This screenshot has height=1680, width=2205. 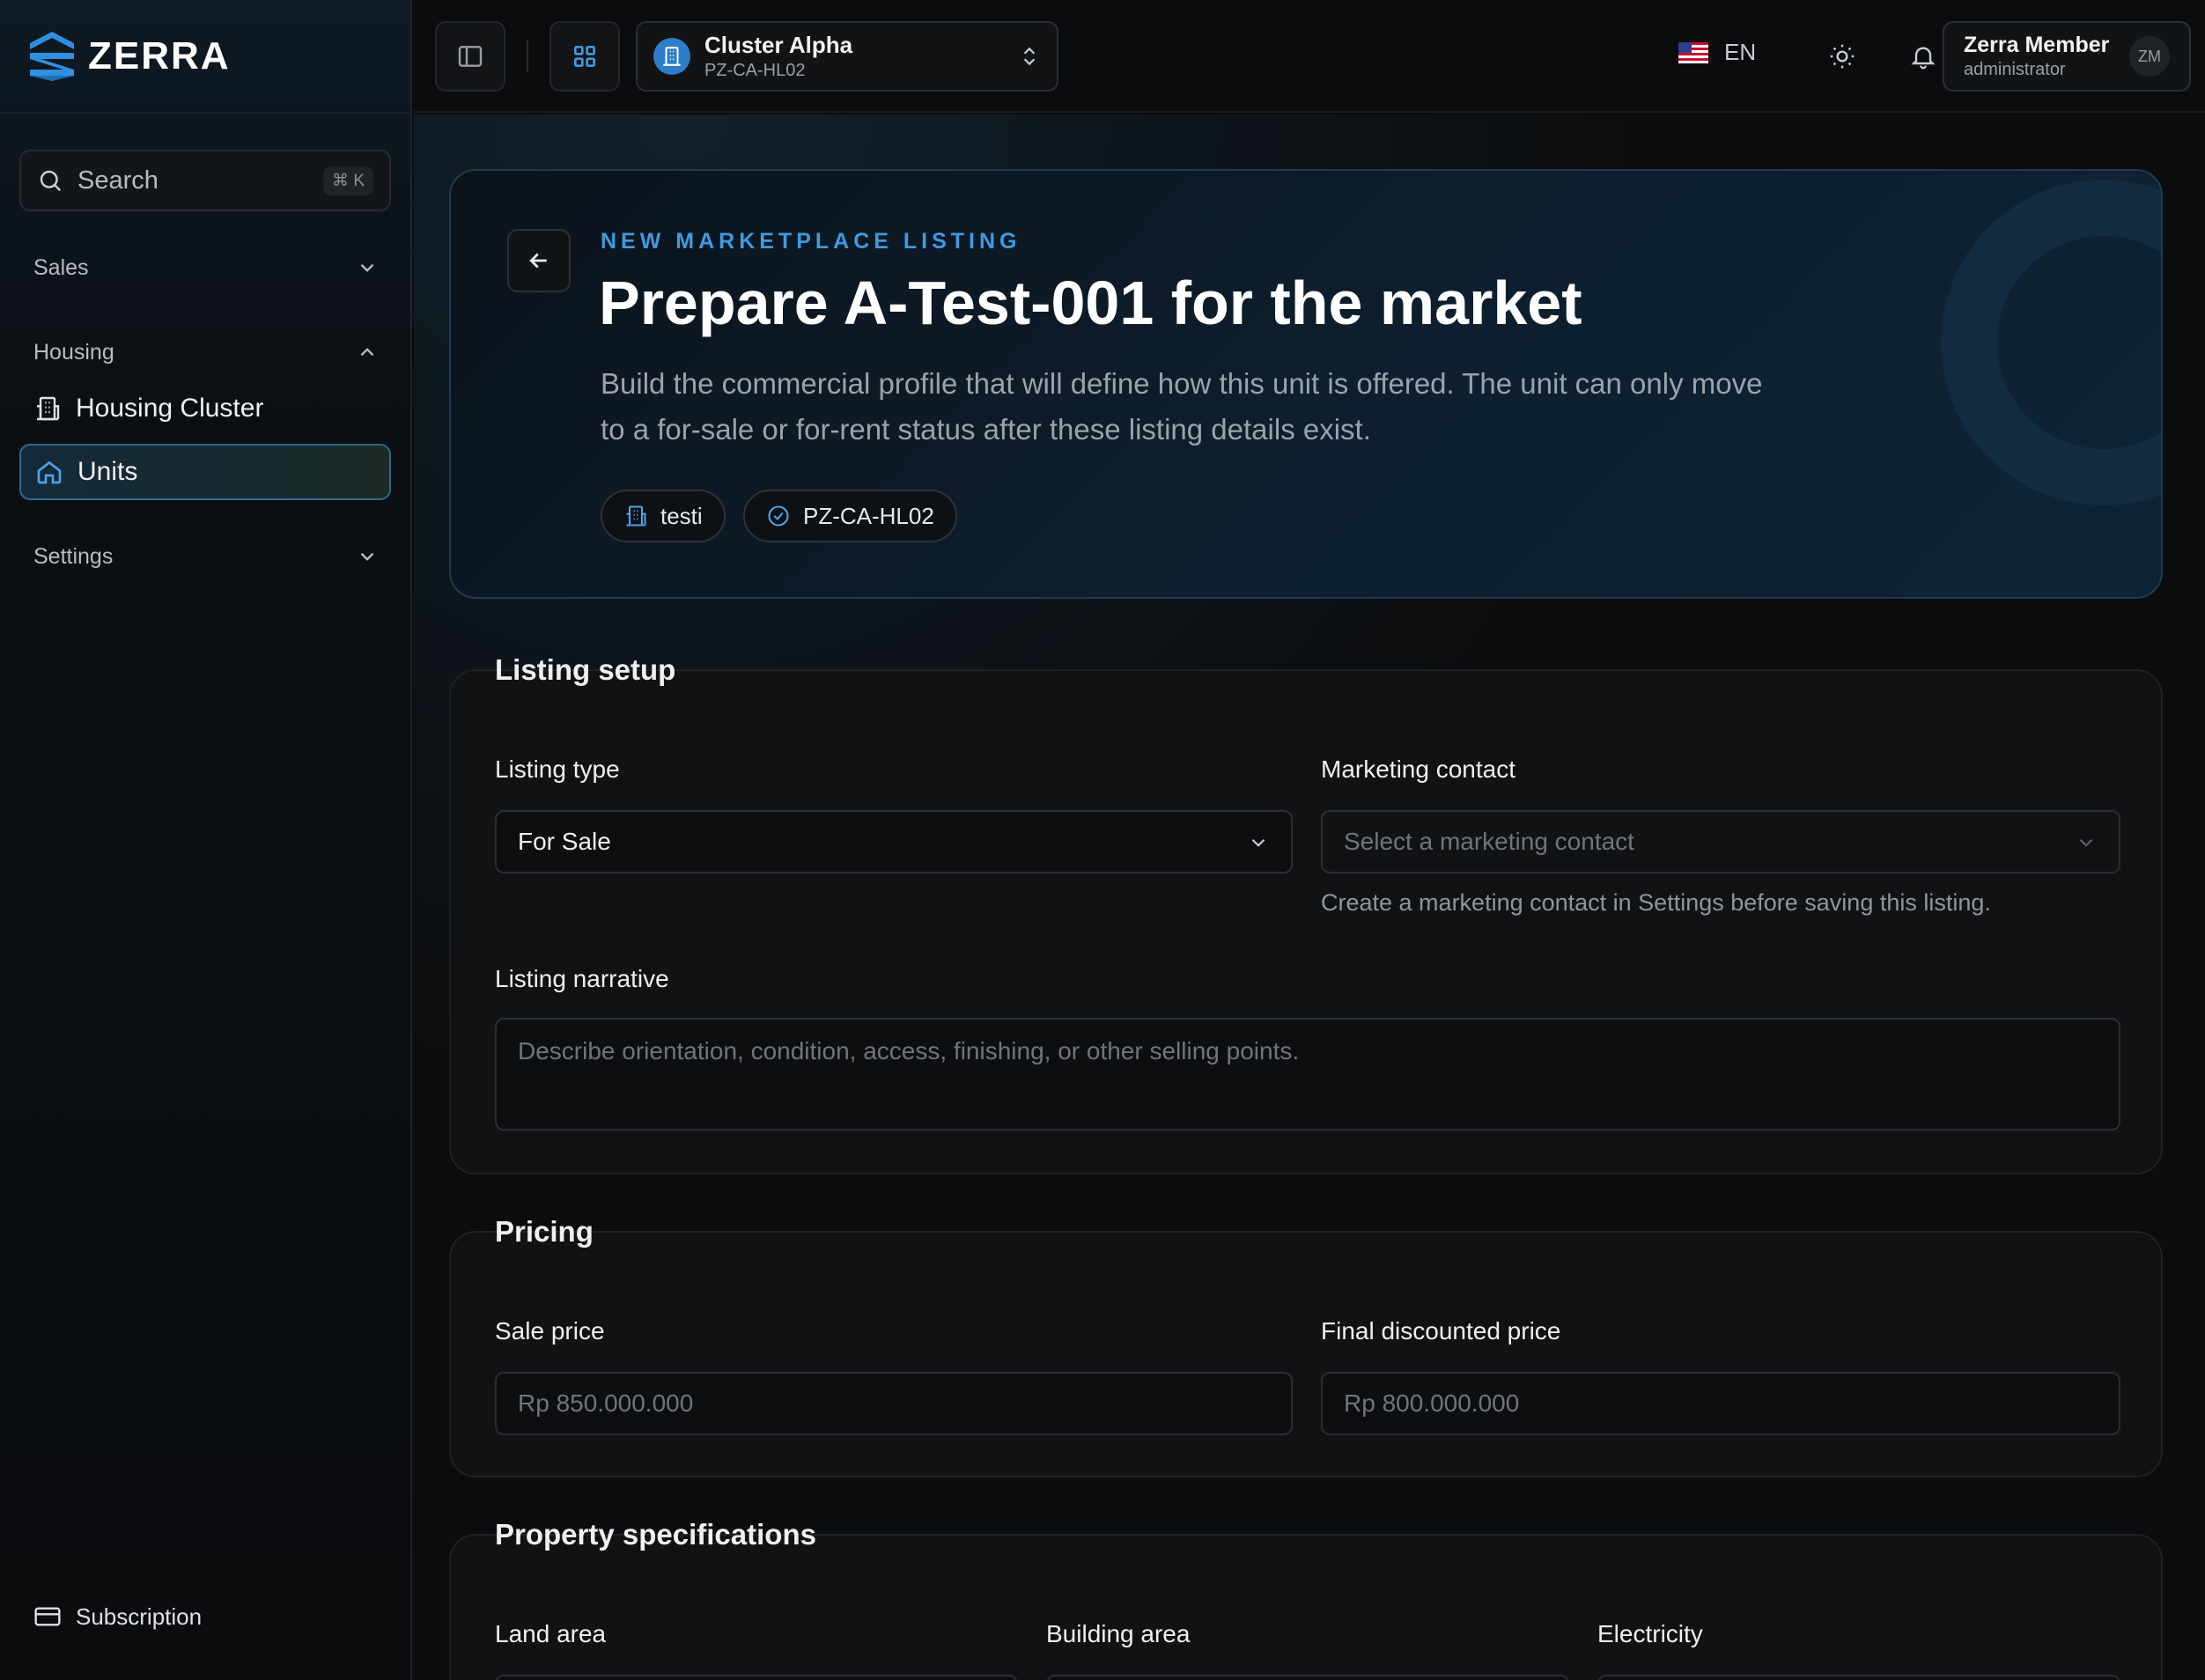 What do you see at coordinates (107, 471) in the screenshot?
I see `sidebar-item-label: Units` at bounding box center [107, 471].